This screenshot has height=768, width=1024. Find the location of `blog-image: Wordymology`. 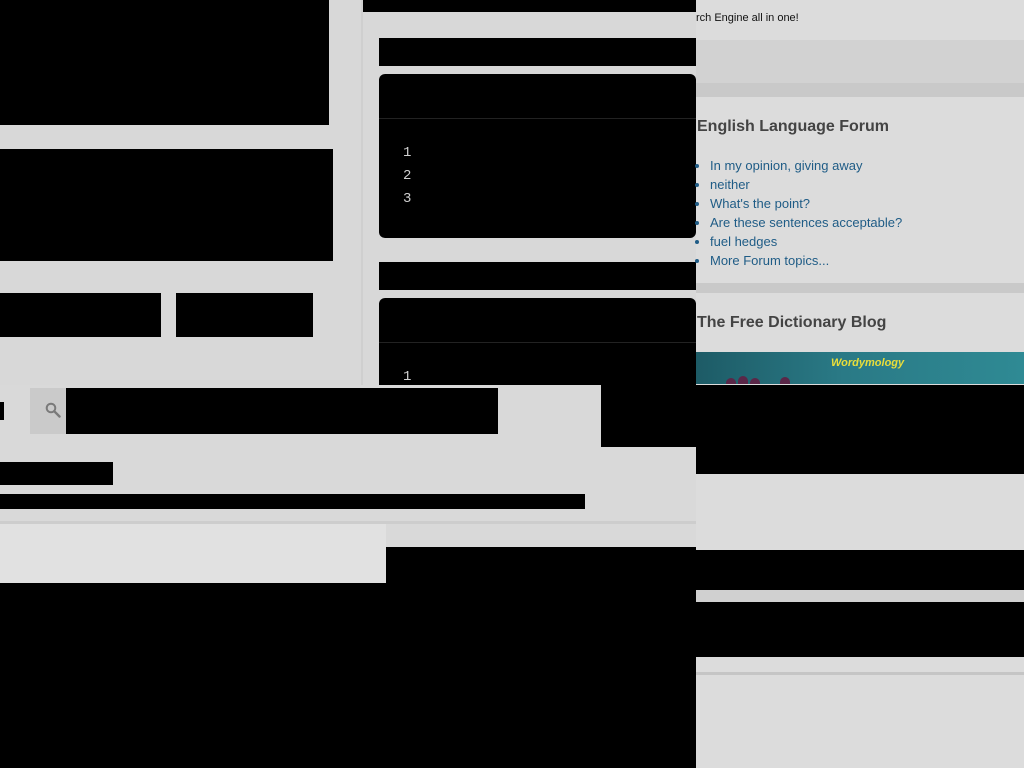

blog-image: Wordymology is located at coordinates (860, 368).